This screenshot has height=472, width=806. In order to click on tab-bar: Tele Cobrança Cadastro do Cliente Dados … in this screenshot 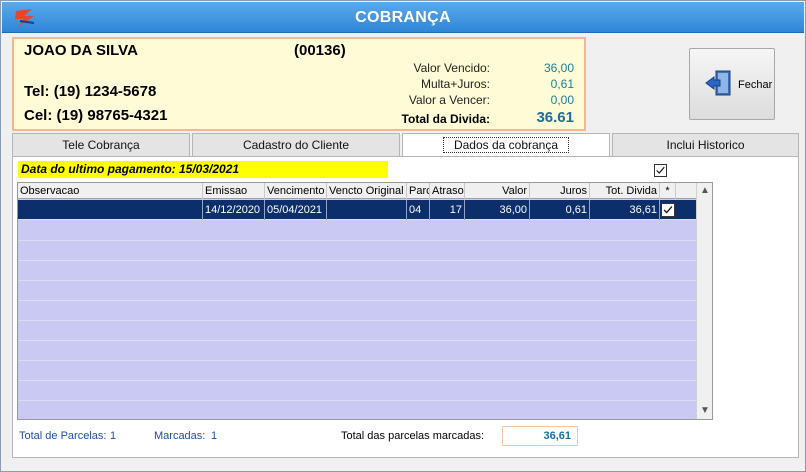, I will do `click(405, 145)`.